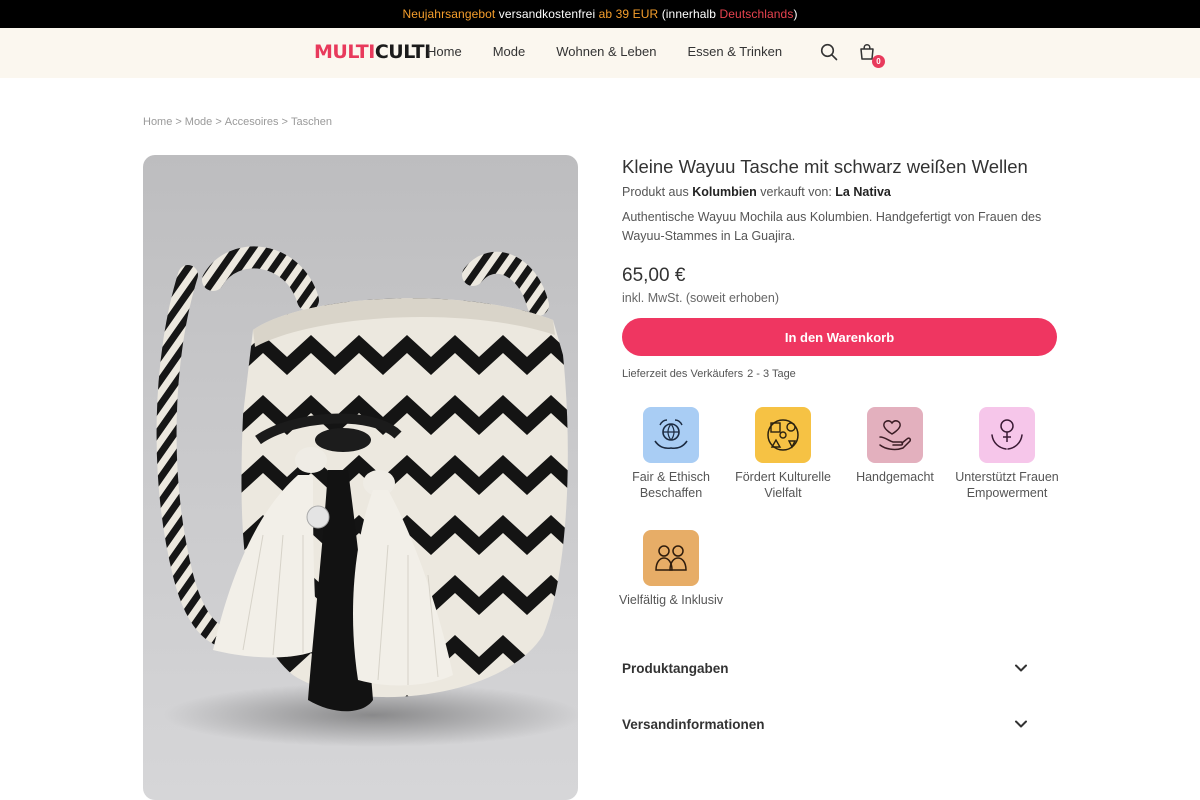 Image resolution: width=1200 pixels, height=800 pixels. Describe the element at coordinates (771, 374) in the screenshot. I see `delivery-days: 2 - 3 Tage` at that location.